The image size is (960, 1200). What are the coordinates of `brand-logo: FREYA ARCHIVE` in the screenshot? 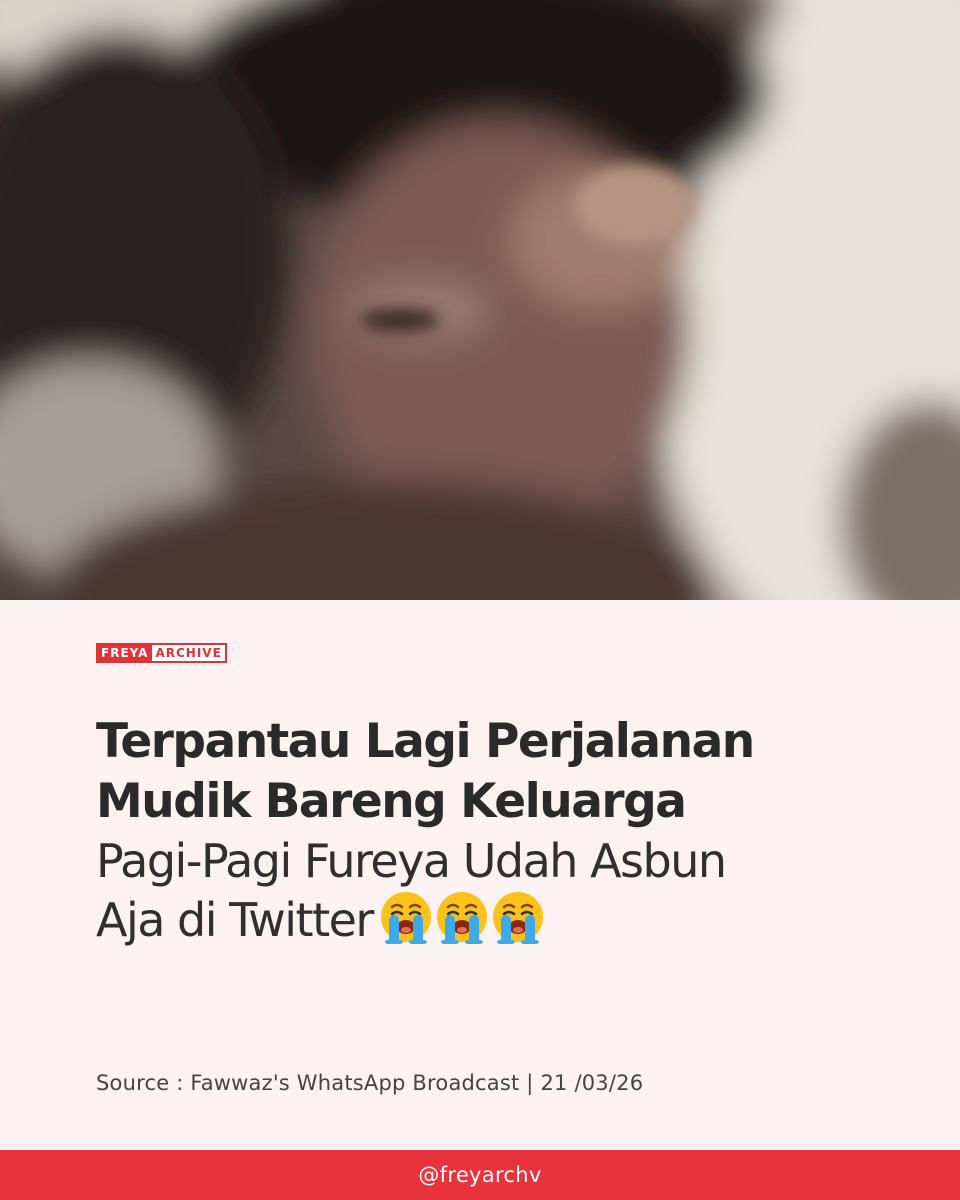 It's located at (161, 653).